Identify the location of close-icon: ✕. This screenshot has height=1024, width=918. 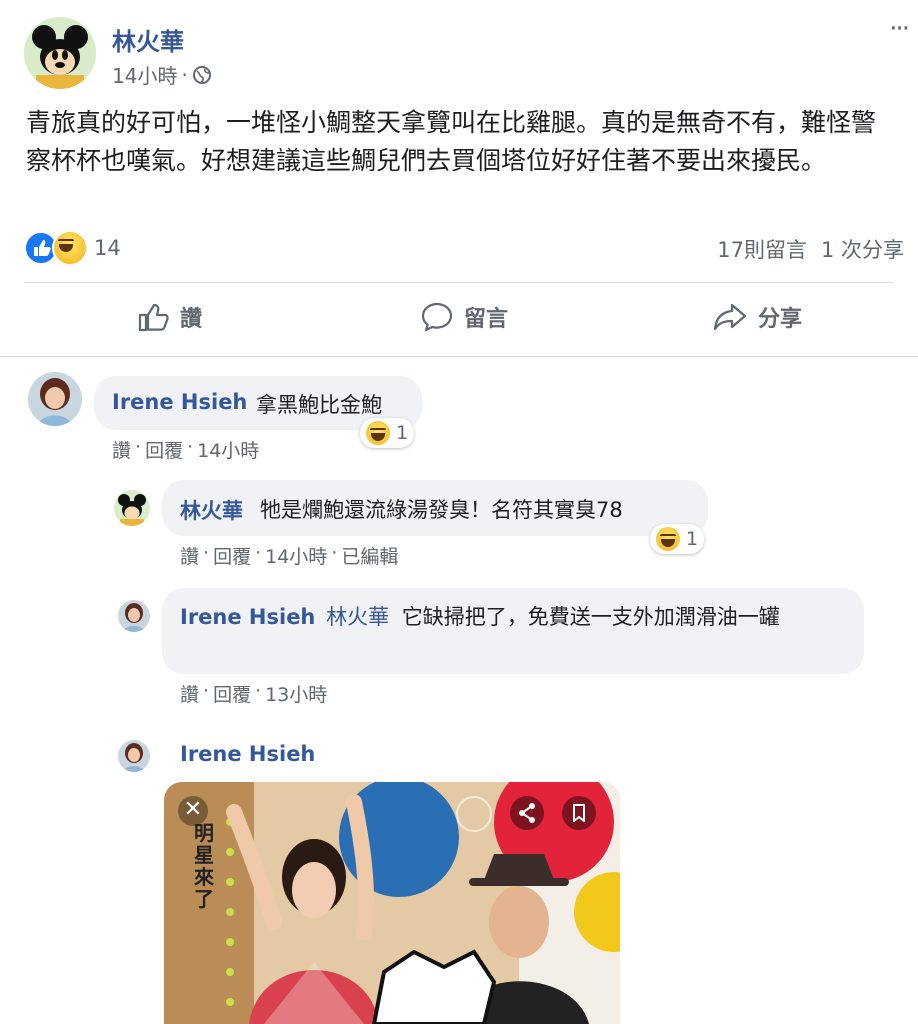
(193, 811).